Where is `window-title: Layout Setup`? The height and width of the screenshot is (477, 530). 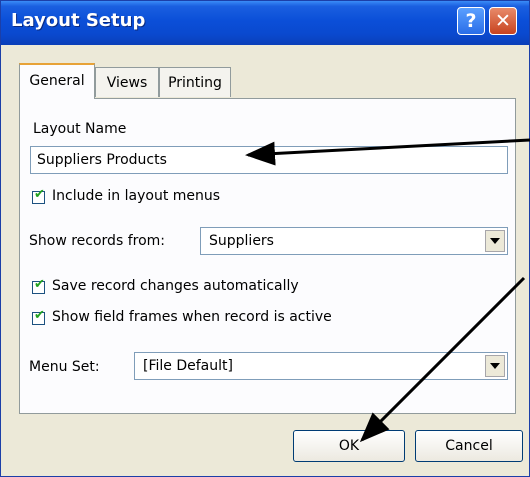
window-title: Layout Setup is located at coordinates (78, 20).